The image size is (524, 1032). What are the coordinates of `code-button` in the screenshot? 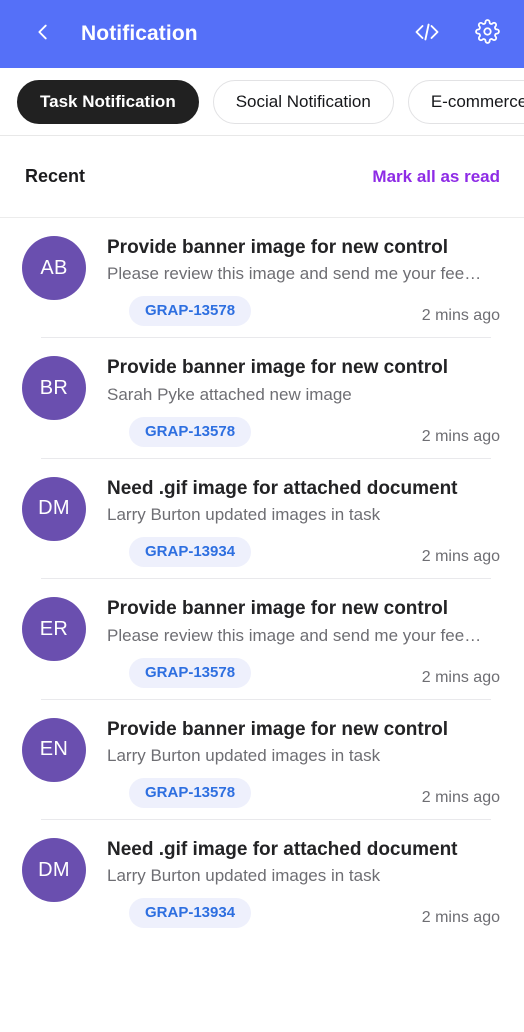 It's located at (427, 34).